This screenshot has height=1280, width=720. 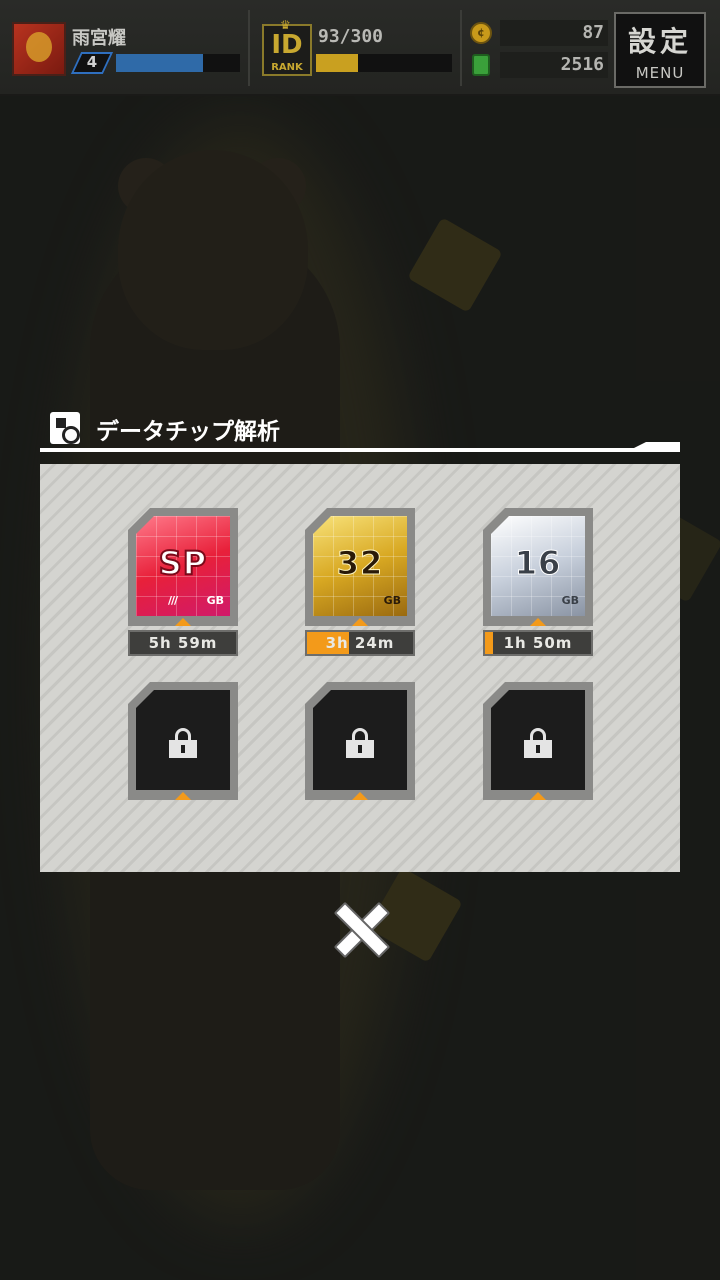 I want to click on chip-slot-3: 16 GB 1h 50m, so click(x=538, y=583).